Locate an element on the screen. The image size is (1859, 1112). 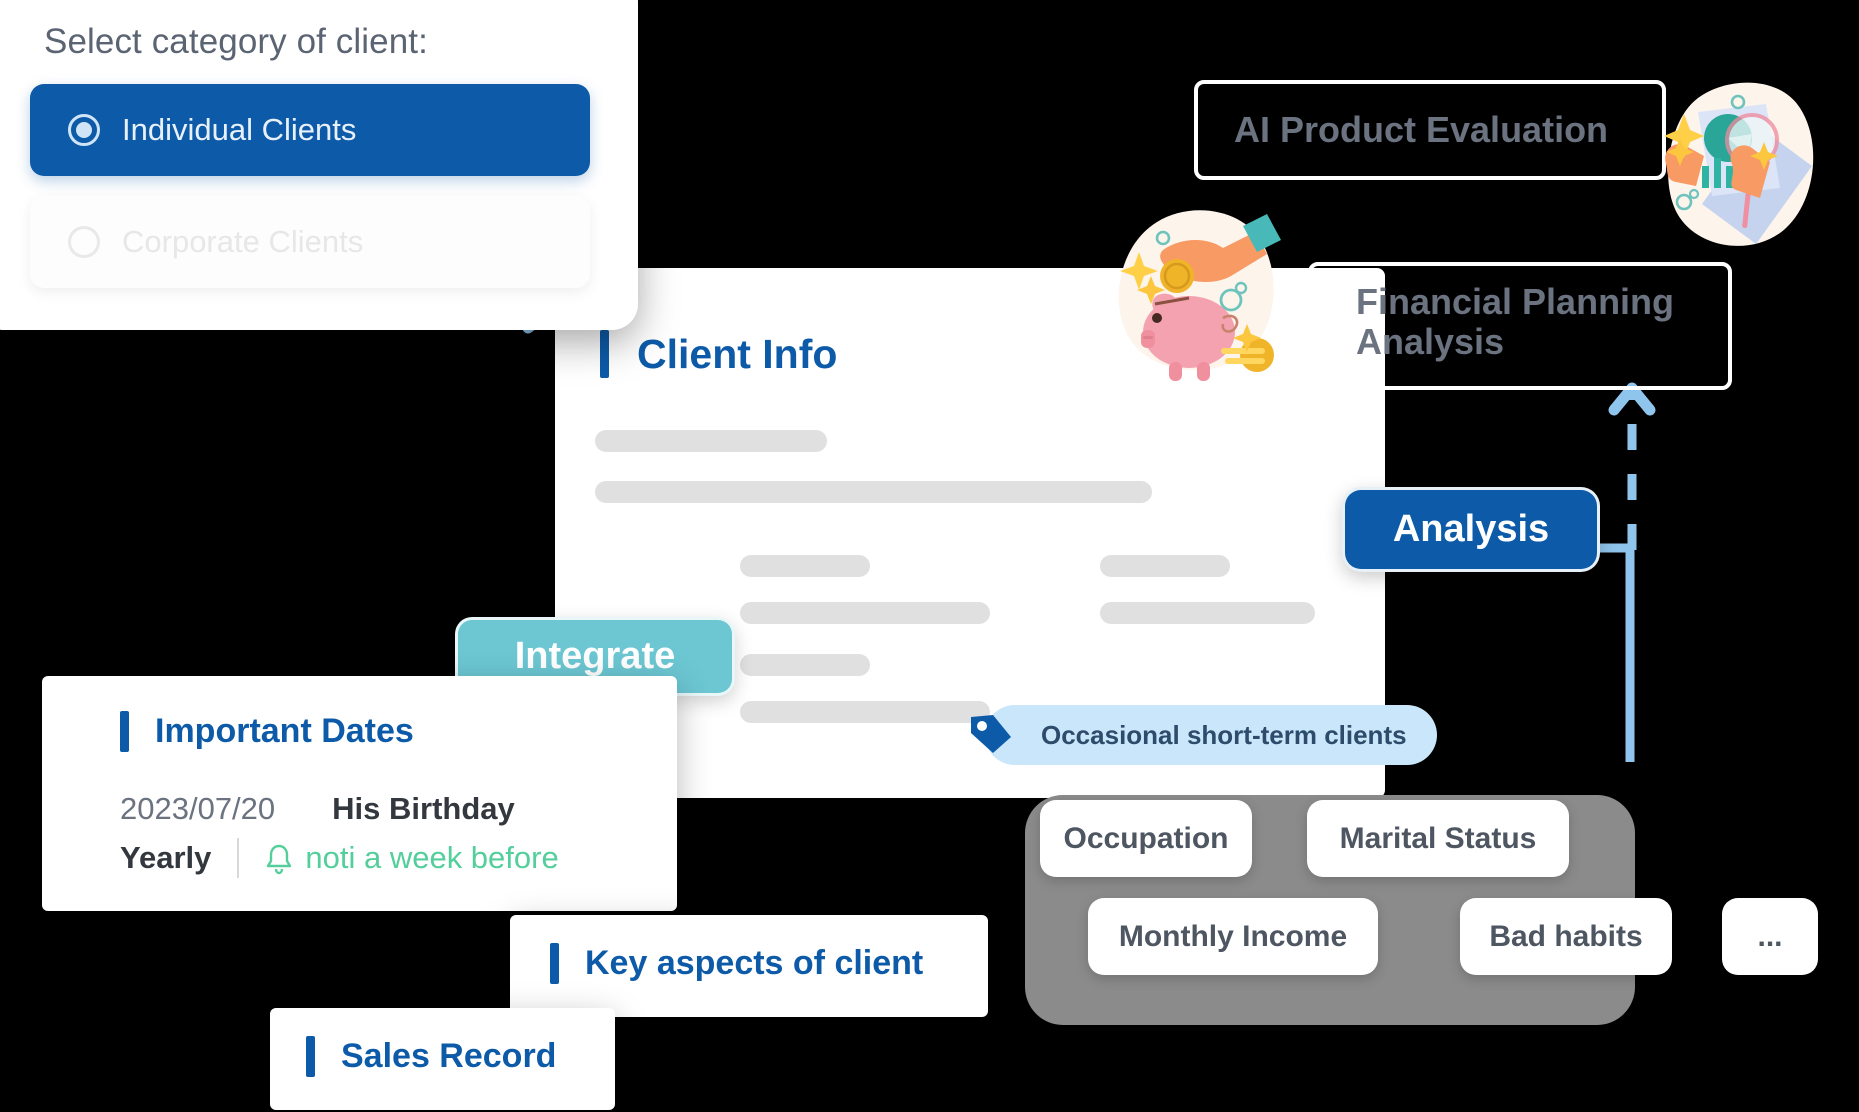
financial-planning-analysis-frame: Financial Planning Analysis is located at coordinates (1520, 326).